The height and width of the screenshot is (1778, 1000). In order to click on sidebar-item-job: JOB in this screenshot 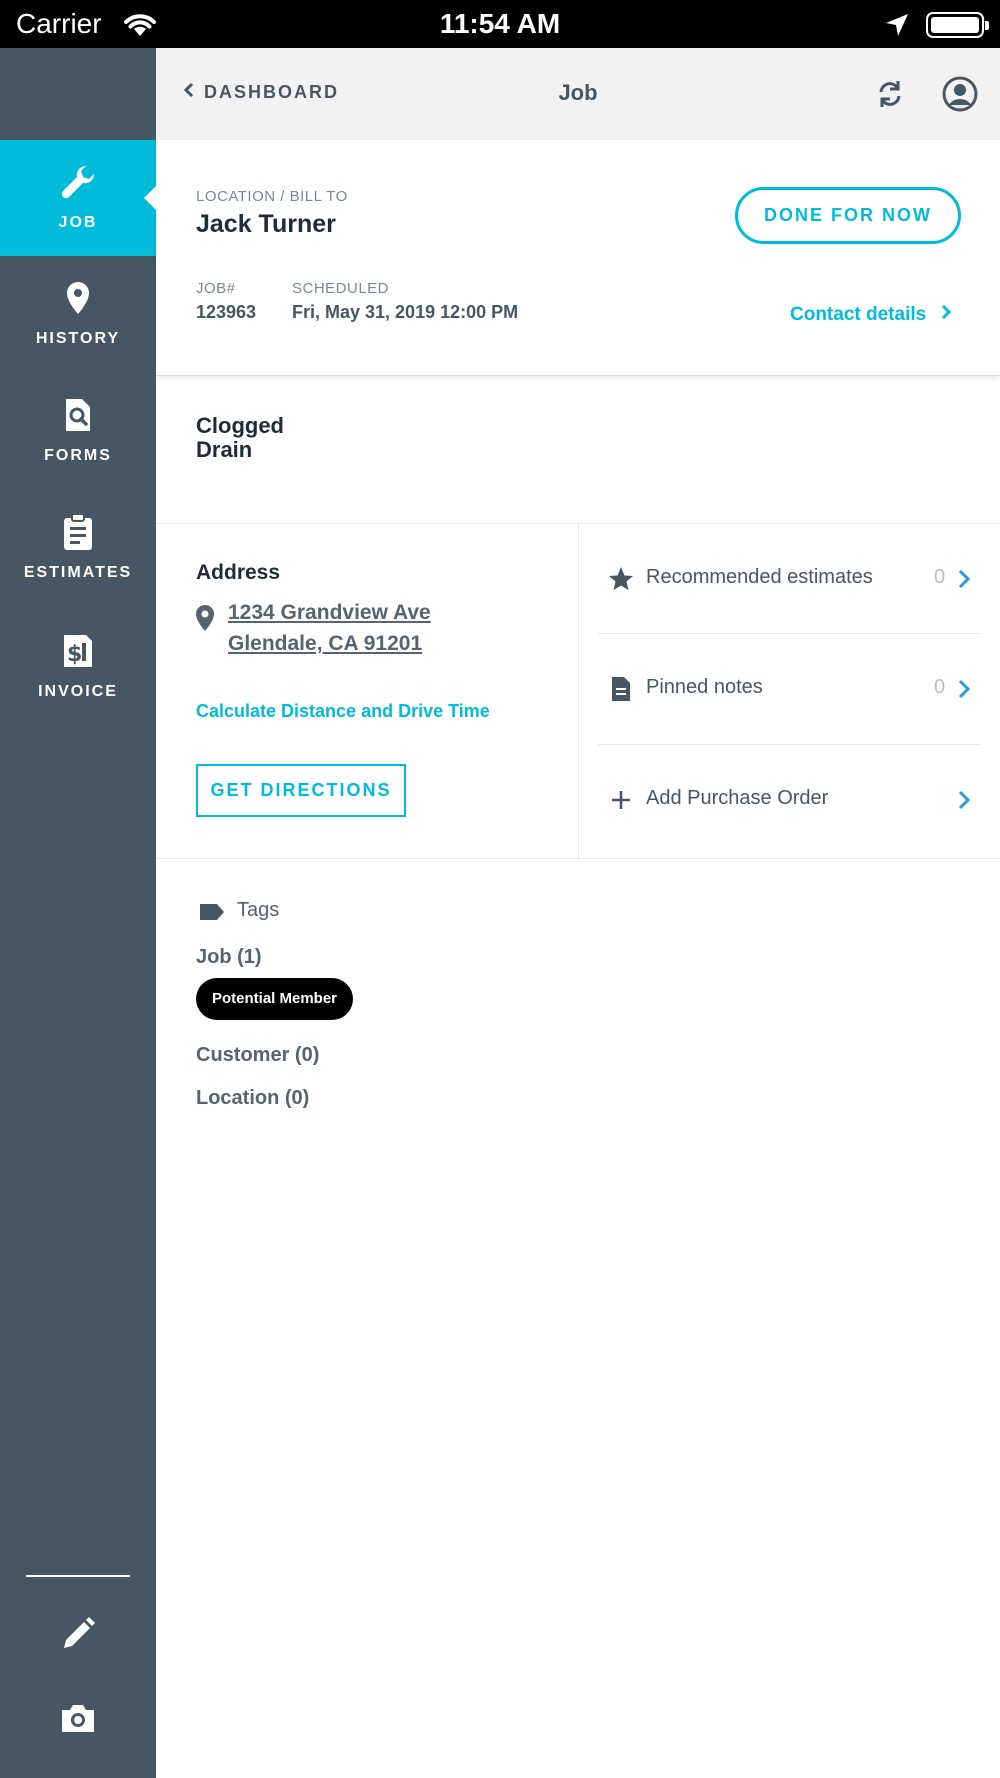, I will do `click(78, 198)`.